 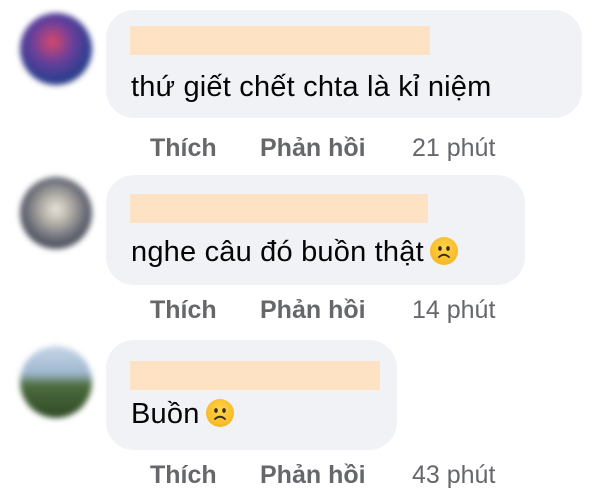 I want to click on comment-bubble: Buồn, so click(x=251, y=395).